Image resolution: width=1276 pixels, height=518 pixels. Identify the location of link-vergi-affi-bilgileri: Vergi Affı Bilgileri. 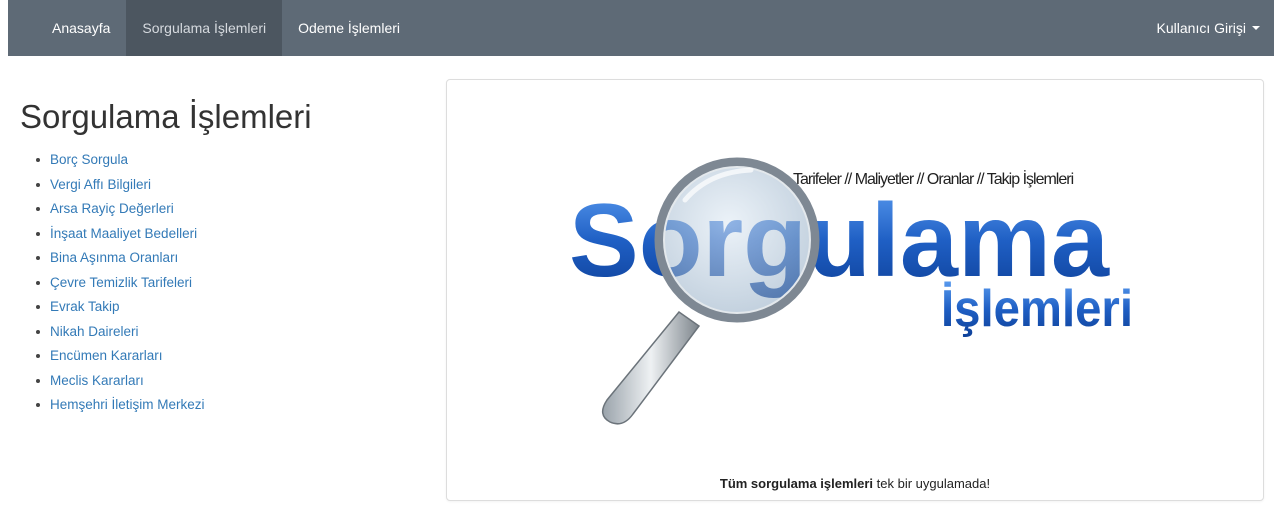
(100, 184).